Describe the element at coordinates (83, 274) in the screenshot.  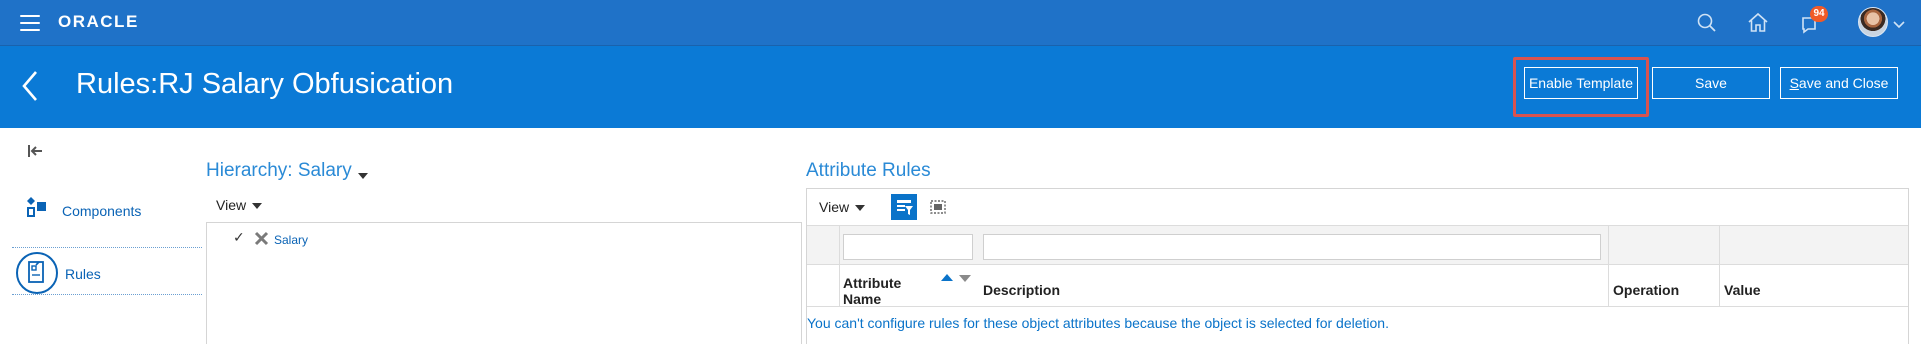
I see `sidebar-item-label: Rules` at that location.